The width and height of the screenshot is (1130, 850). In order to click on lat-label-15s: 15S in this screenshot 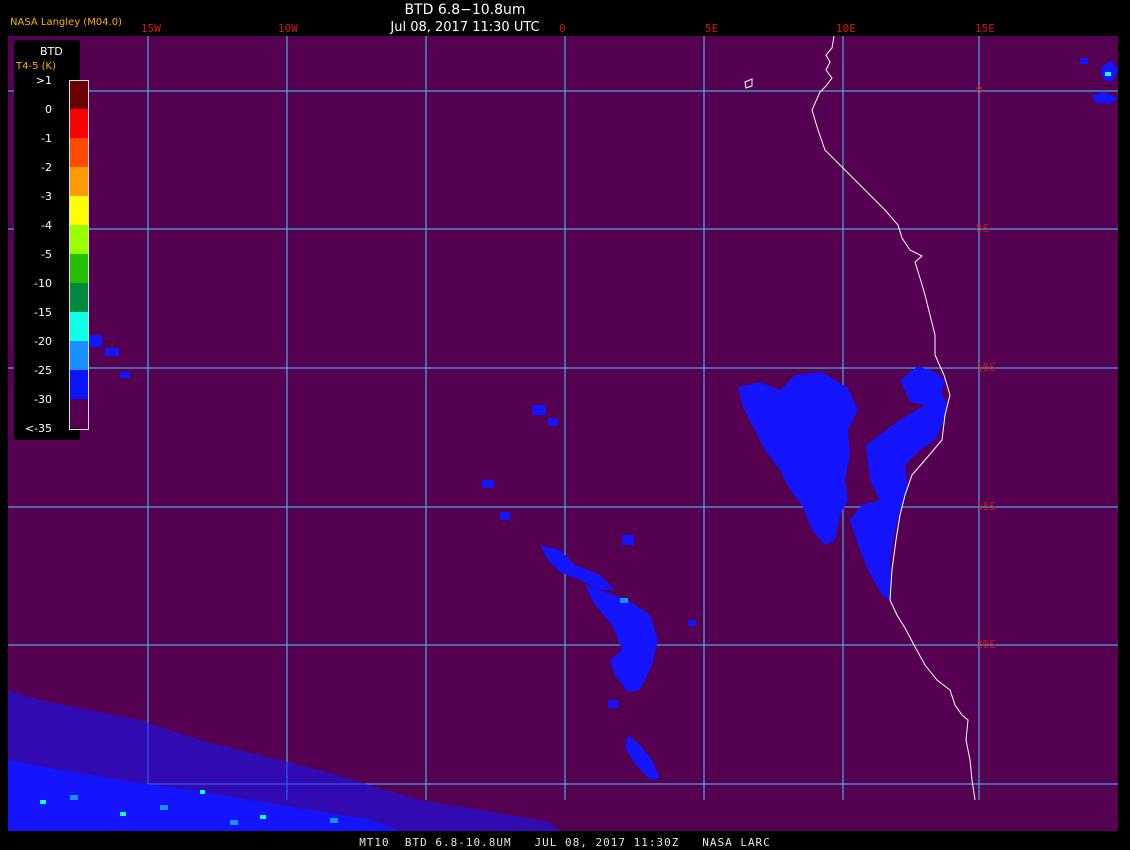, I will do `click(986, 506)`.